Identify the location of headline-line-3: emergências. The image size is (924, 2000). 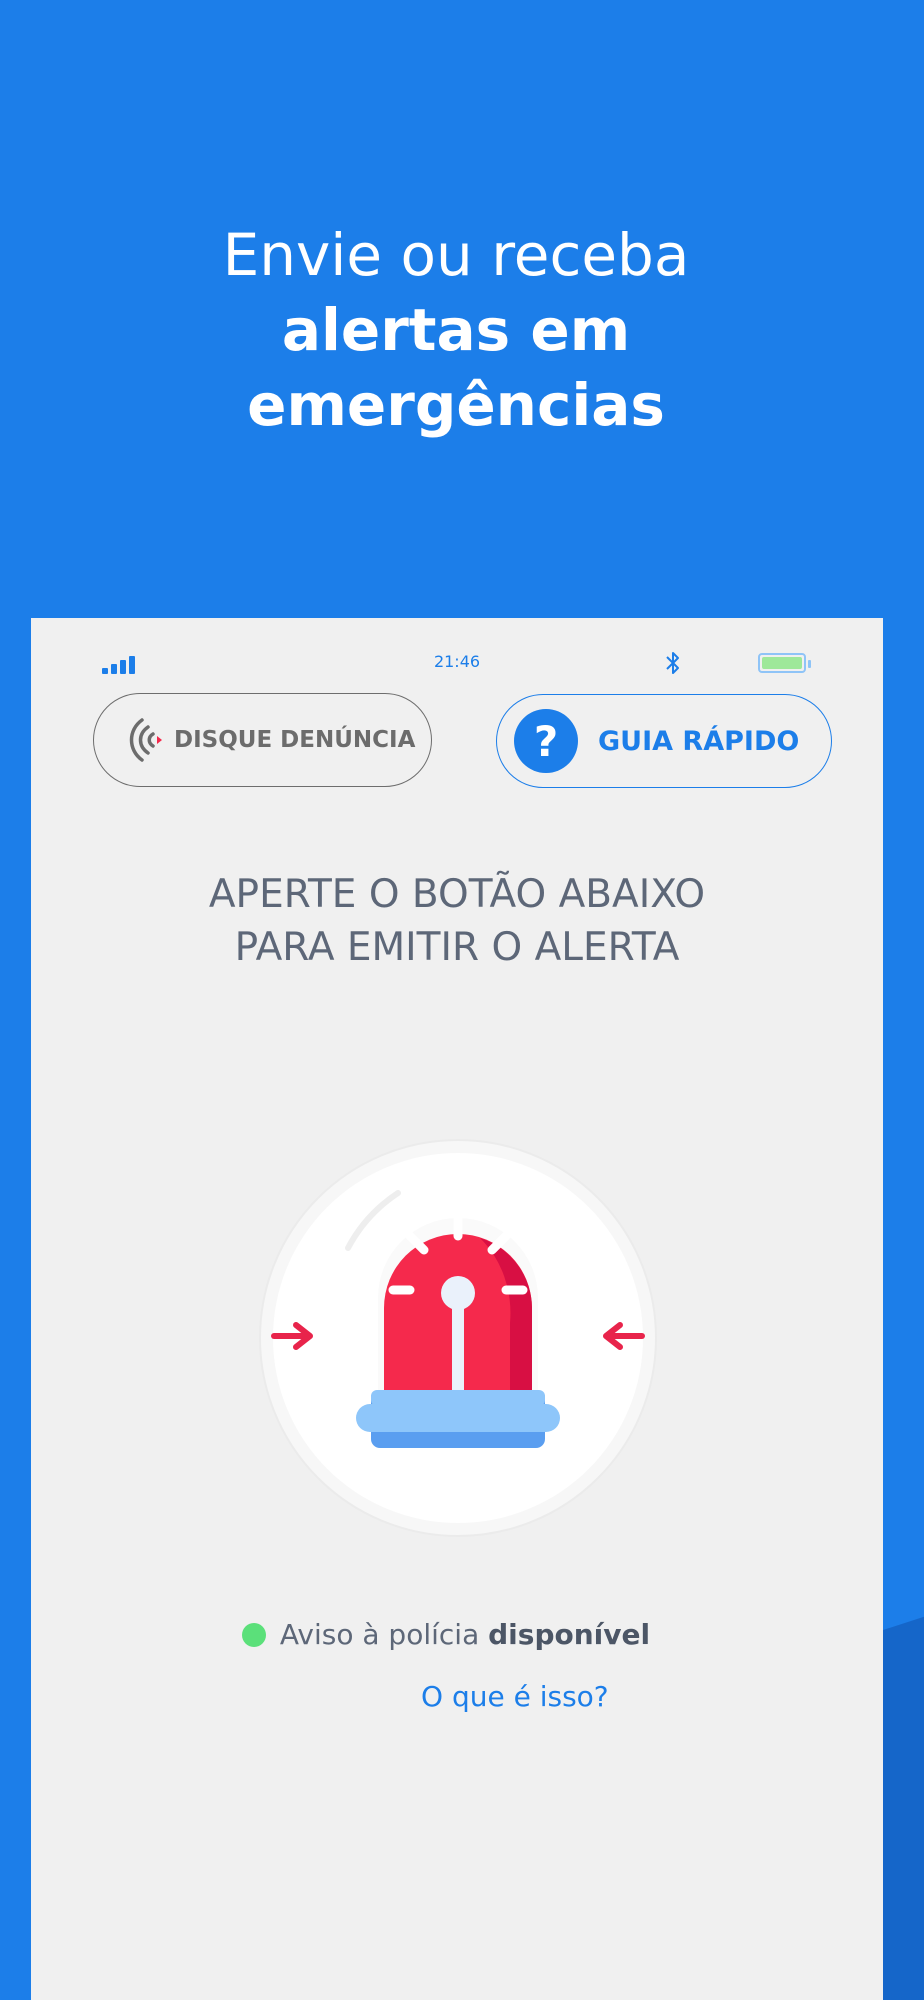
(456, 405).